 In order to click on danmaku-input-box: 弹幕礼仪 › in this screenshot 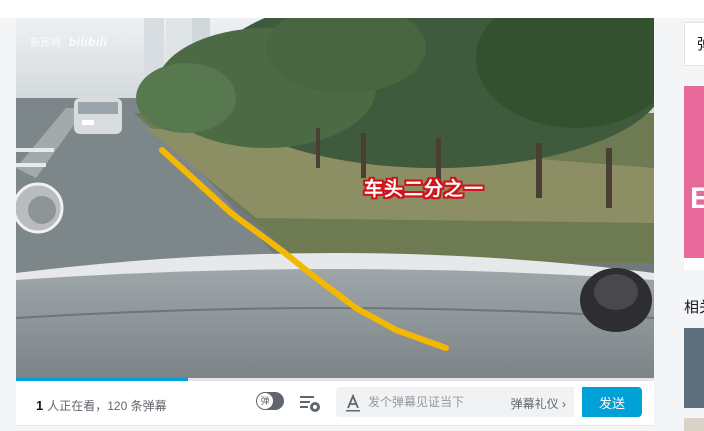, I will do `click(455, 402)`.